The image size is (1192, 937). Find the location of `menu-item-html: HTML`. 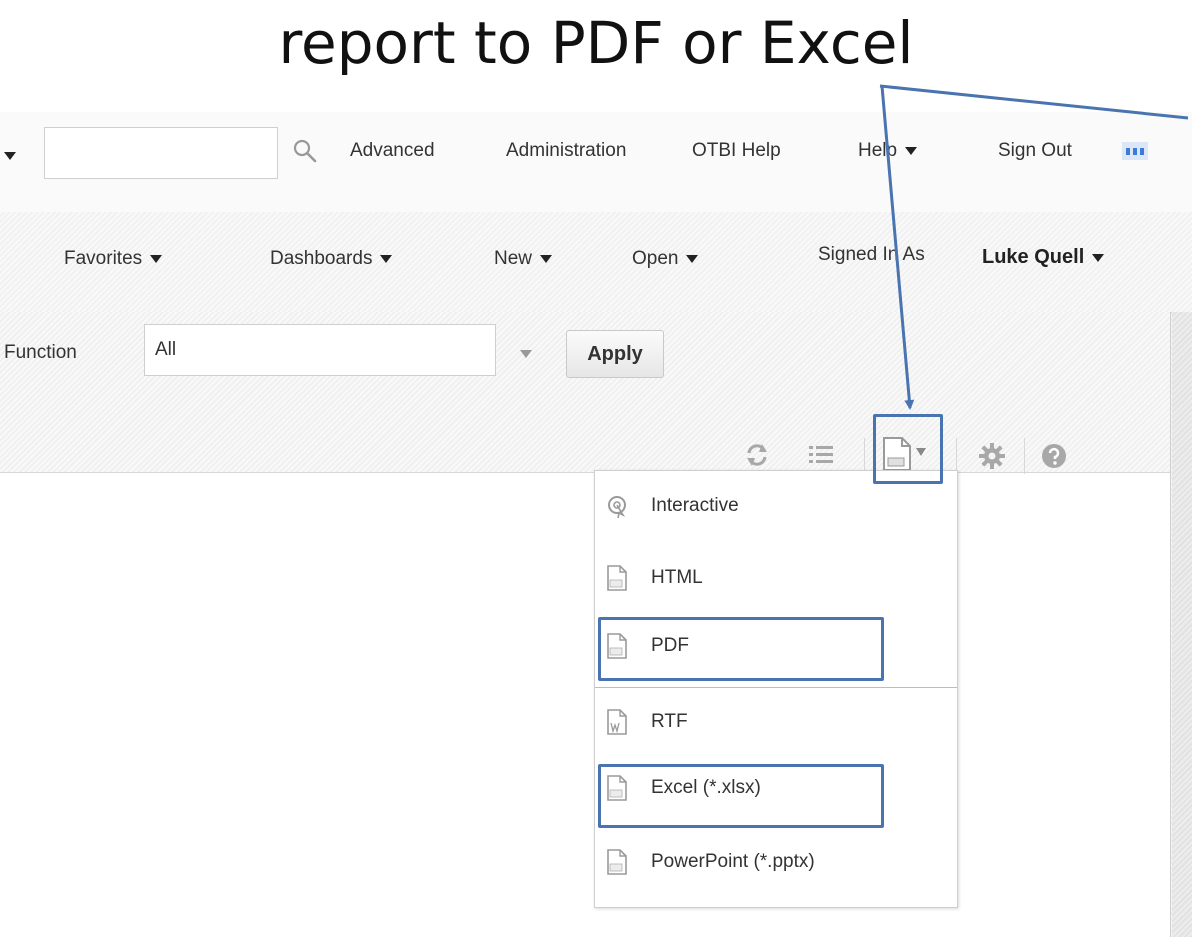

menu-item-html: HTML is located at coordinates (776, 579).